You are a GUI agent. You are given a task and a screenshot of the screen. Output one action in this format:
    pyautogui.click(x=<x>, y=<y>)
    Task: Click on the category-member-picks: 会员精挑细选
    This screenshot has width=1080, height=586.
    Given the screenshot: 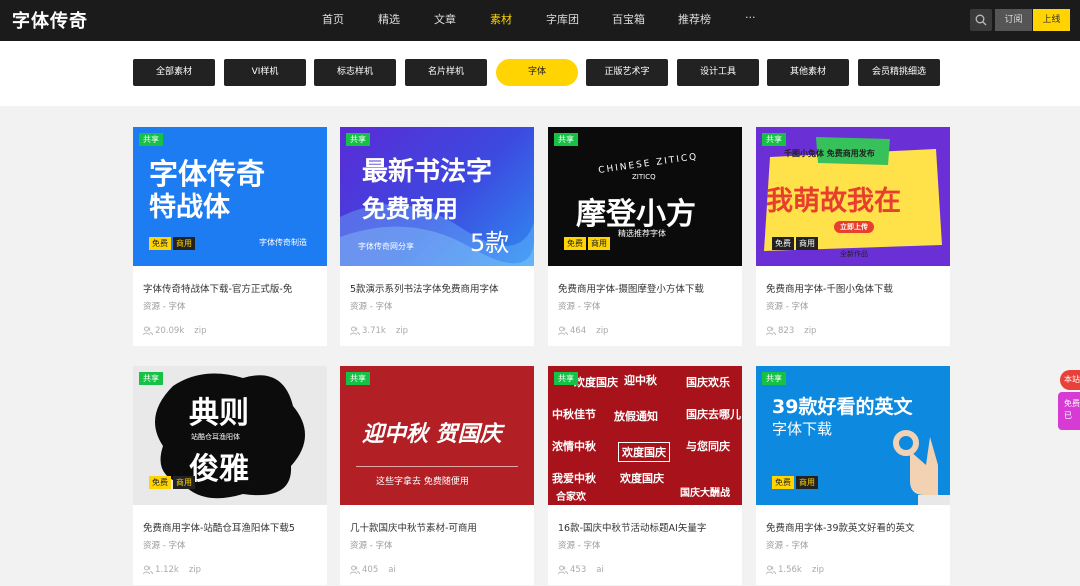 What is the action you would take?
    pyautogui.click(x=899, y=72)
    